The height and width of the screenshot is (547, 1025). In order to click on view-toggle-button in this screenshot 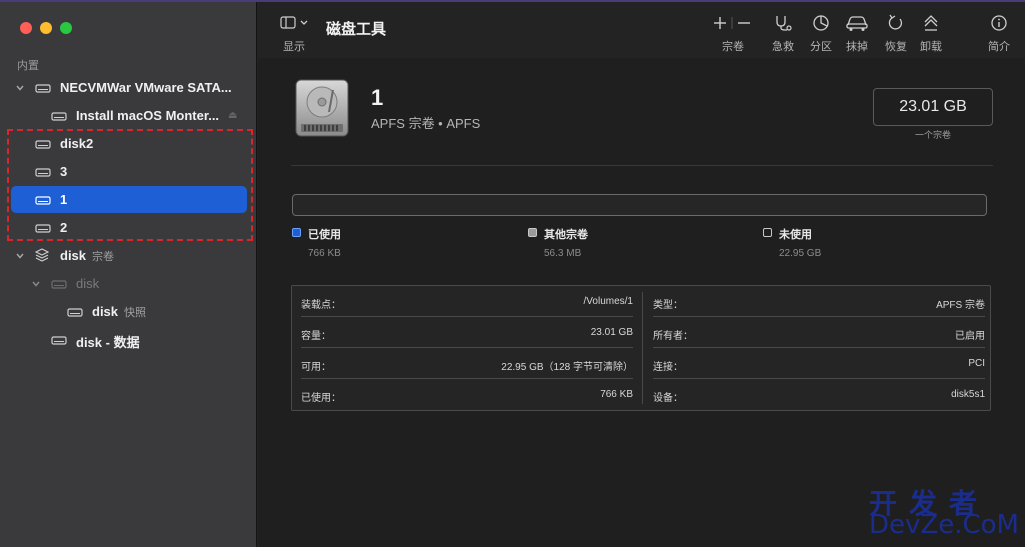, I will do `click(295, 23)`.